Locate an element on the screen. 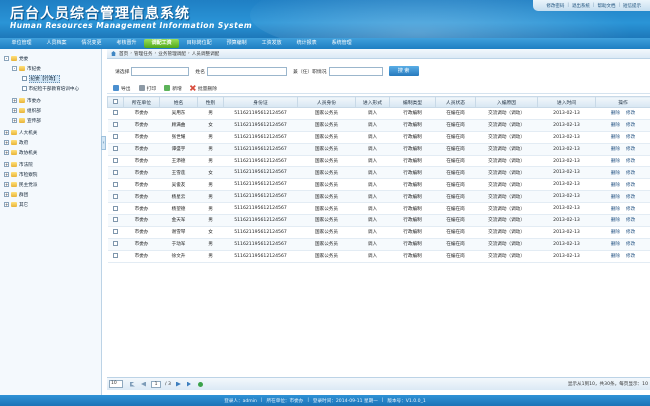  nav-item-archives: 人员档案 is located at coordinates (56, 43).